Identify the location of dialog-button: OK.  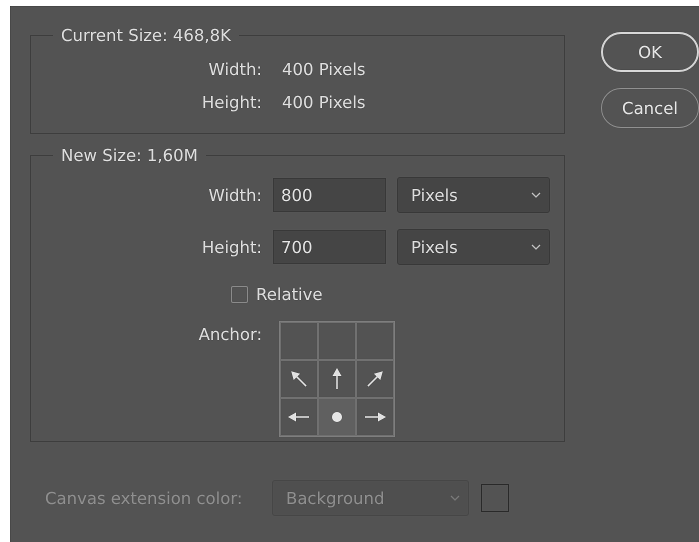
(650, 52).